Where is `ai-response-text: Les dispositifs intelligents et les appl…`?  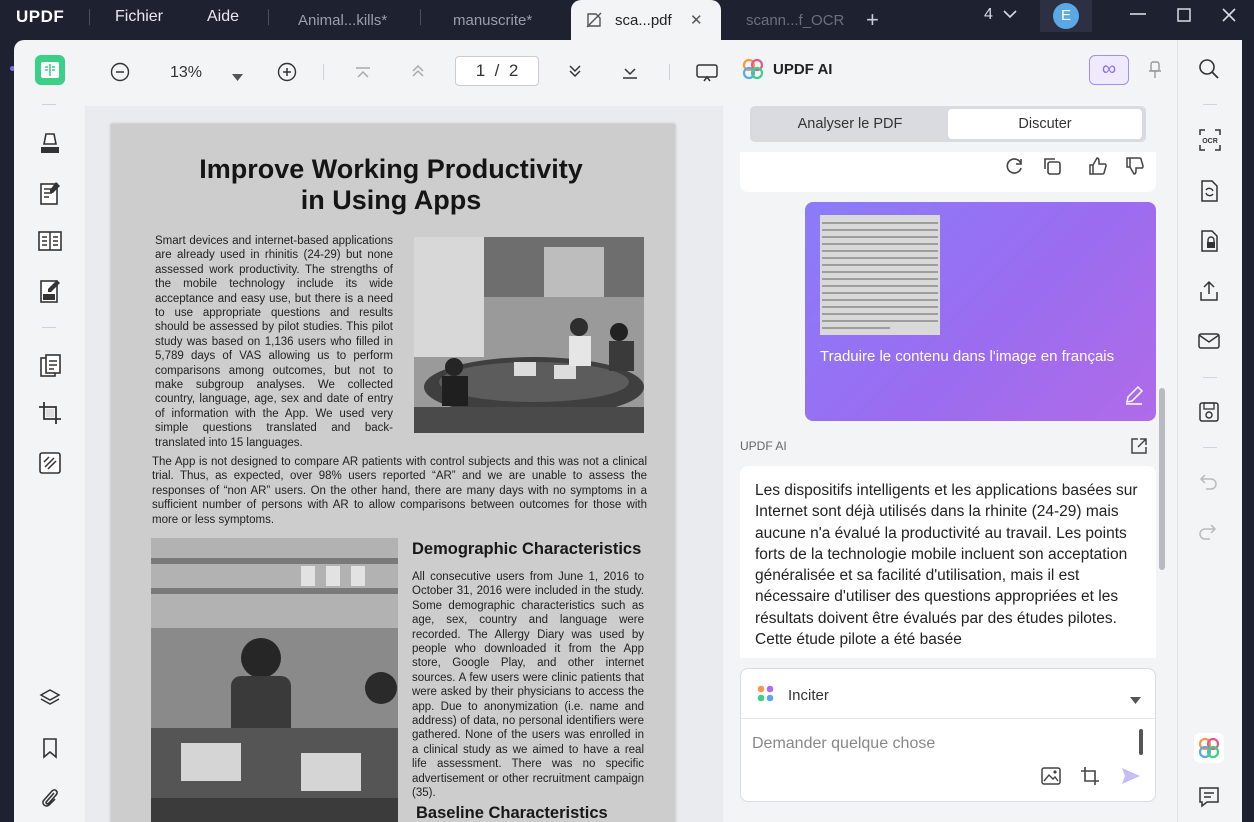
ai-response-text: Les dispositifs intelligents et les appl… is located at coordinates (948, 562).